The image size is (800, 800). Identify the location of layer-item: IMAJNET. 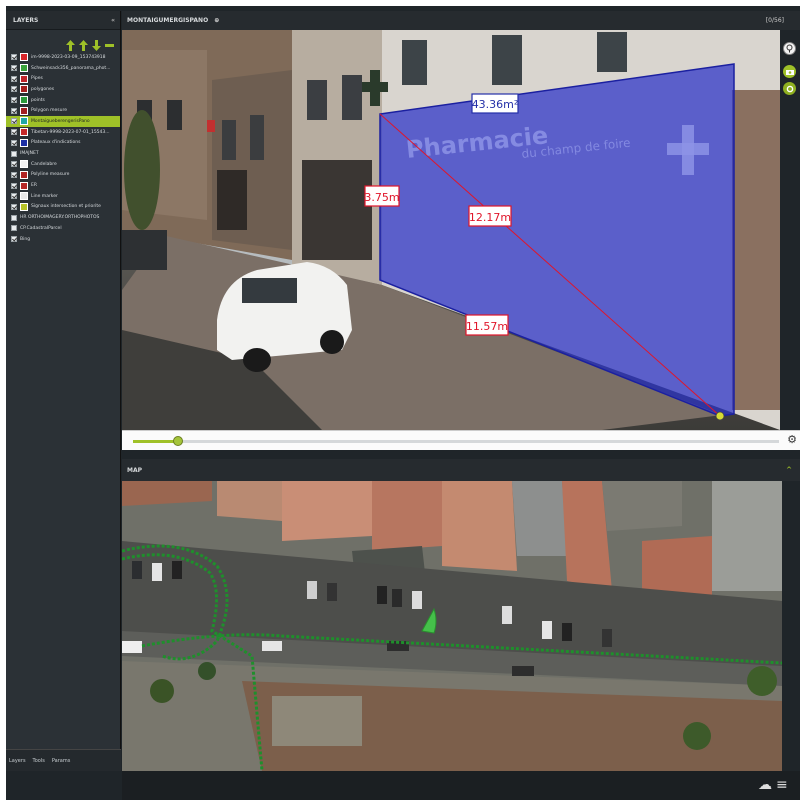
(63, 153).